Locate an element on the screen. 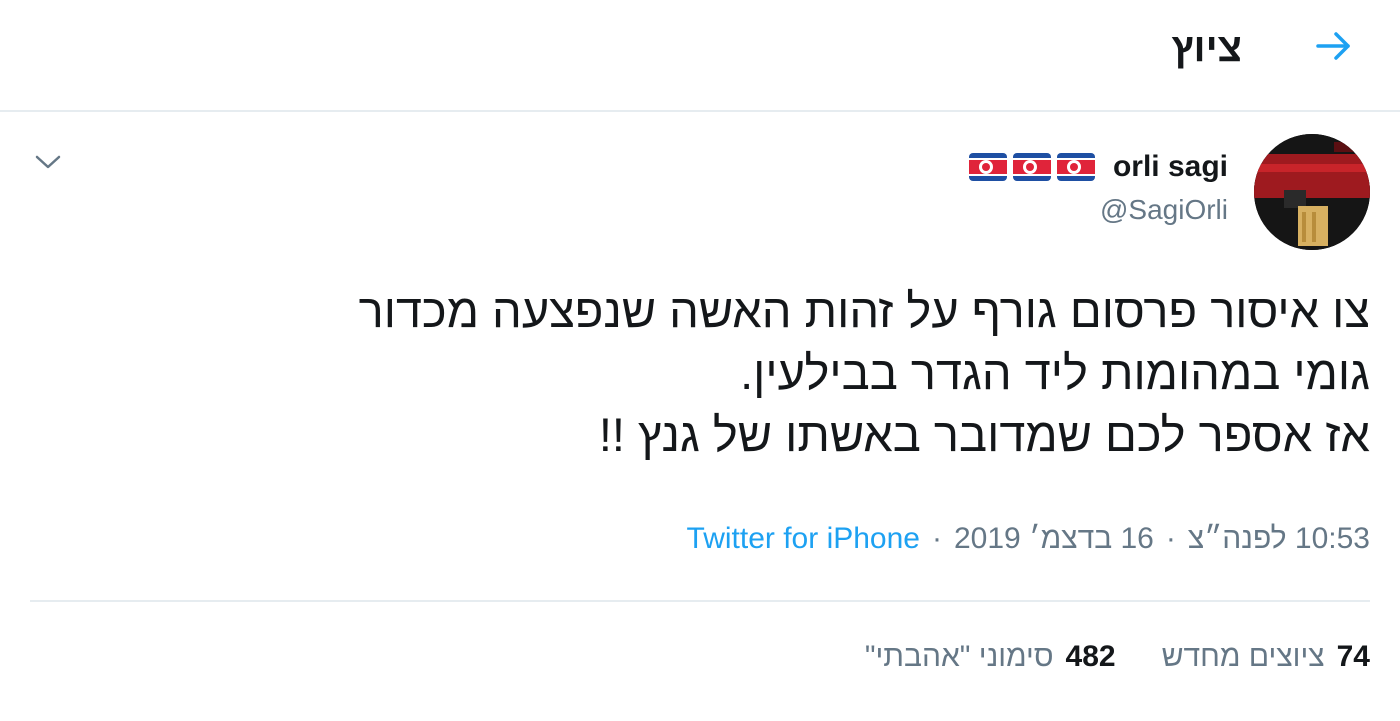  flag-icons is located at coordinates (1031, 167).